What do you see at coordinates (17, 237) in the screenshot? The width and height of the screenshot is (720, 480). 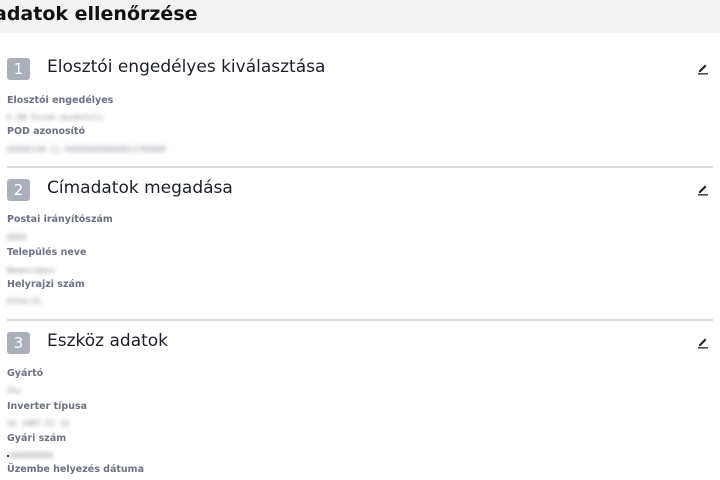 I see `field-value-postal-code: 0000` at bounding box center [17, 237].